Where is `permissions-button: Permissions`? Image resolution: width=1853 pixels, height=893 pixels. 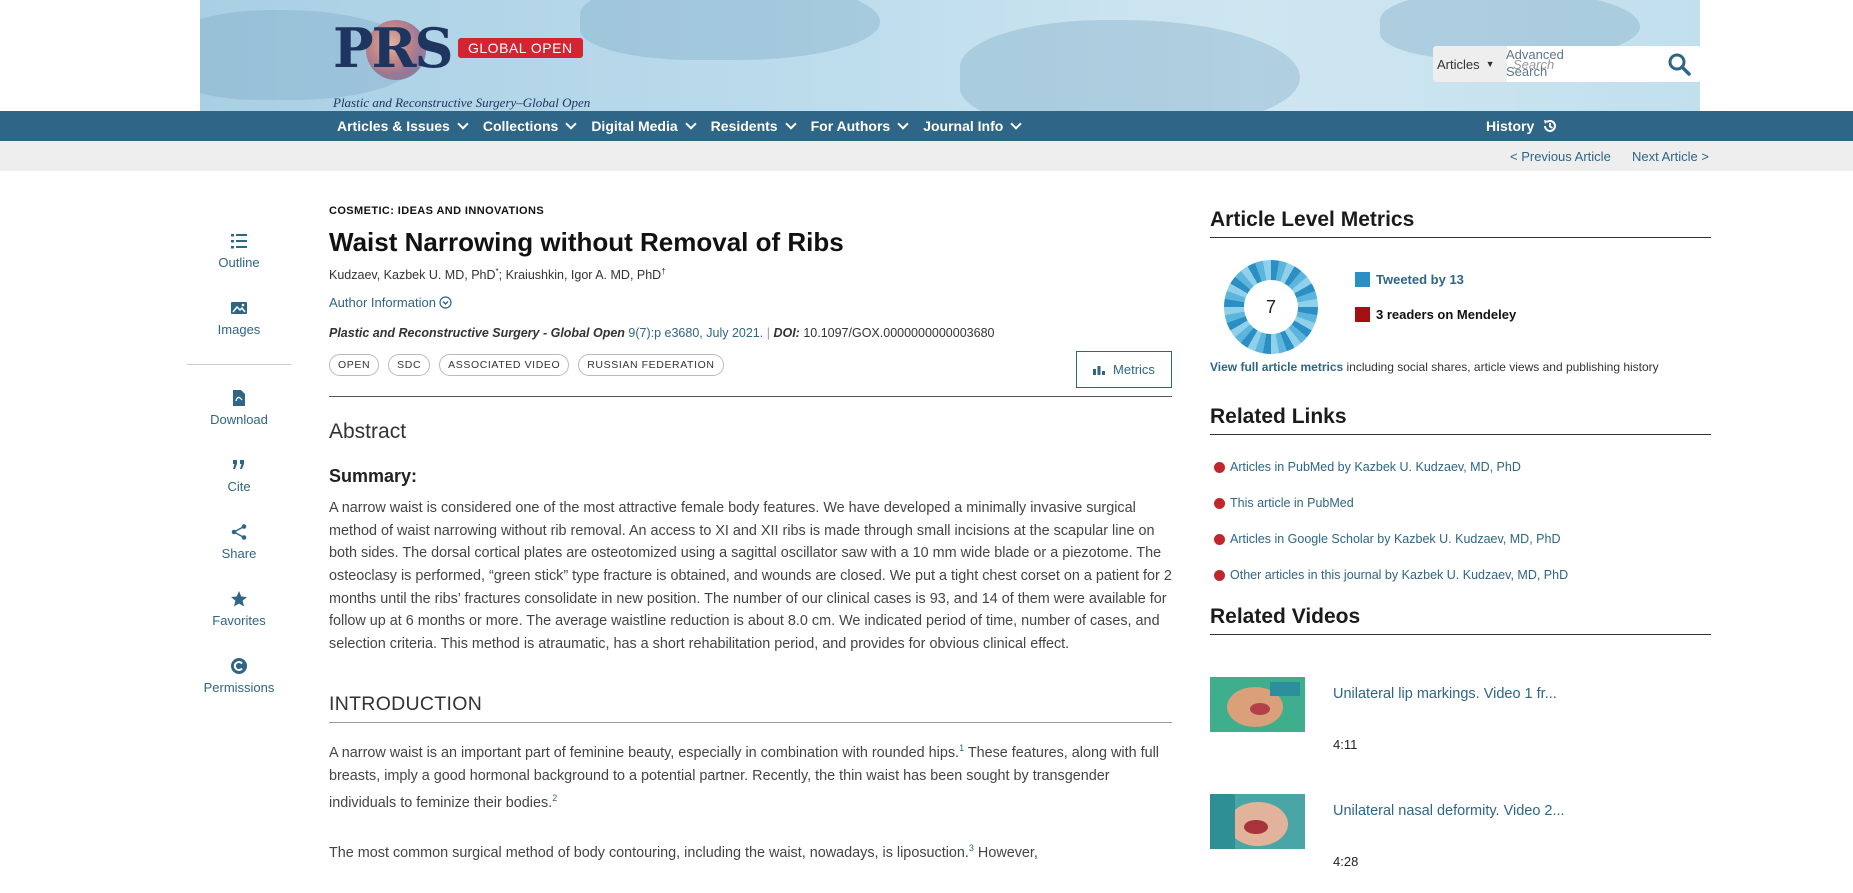 permissions-button: Permissions is located at coordinates (239, 686).